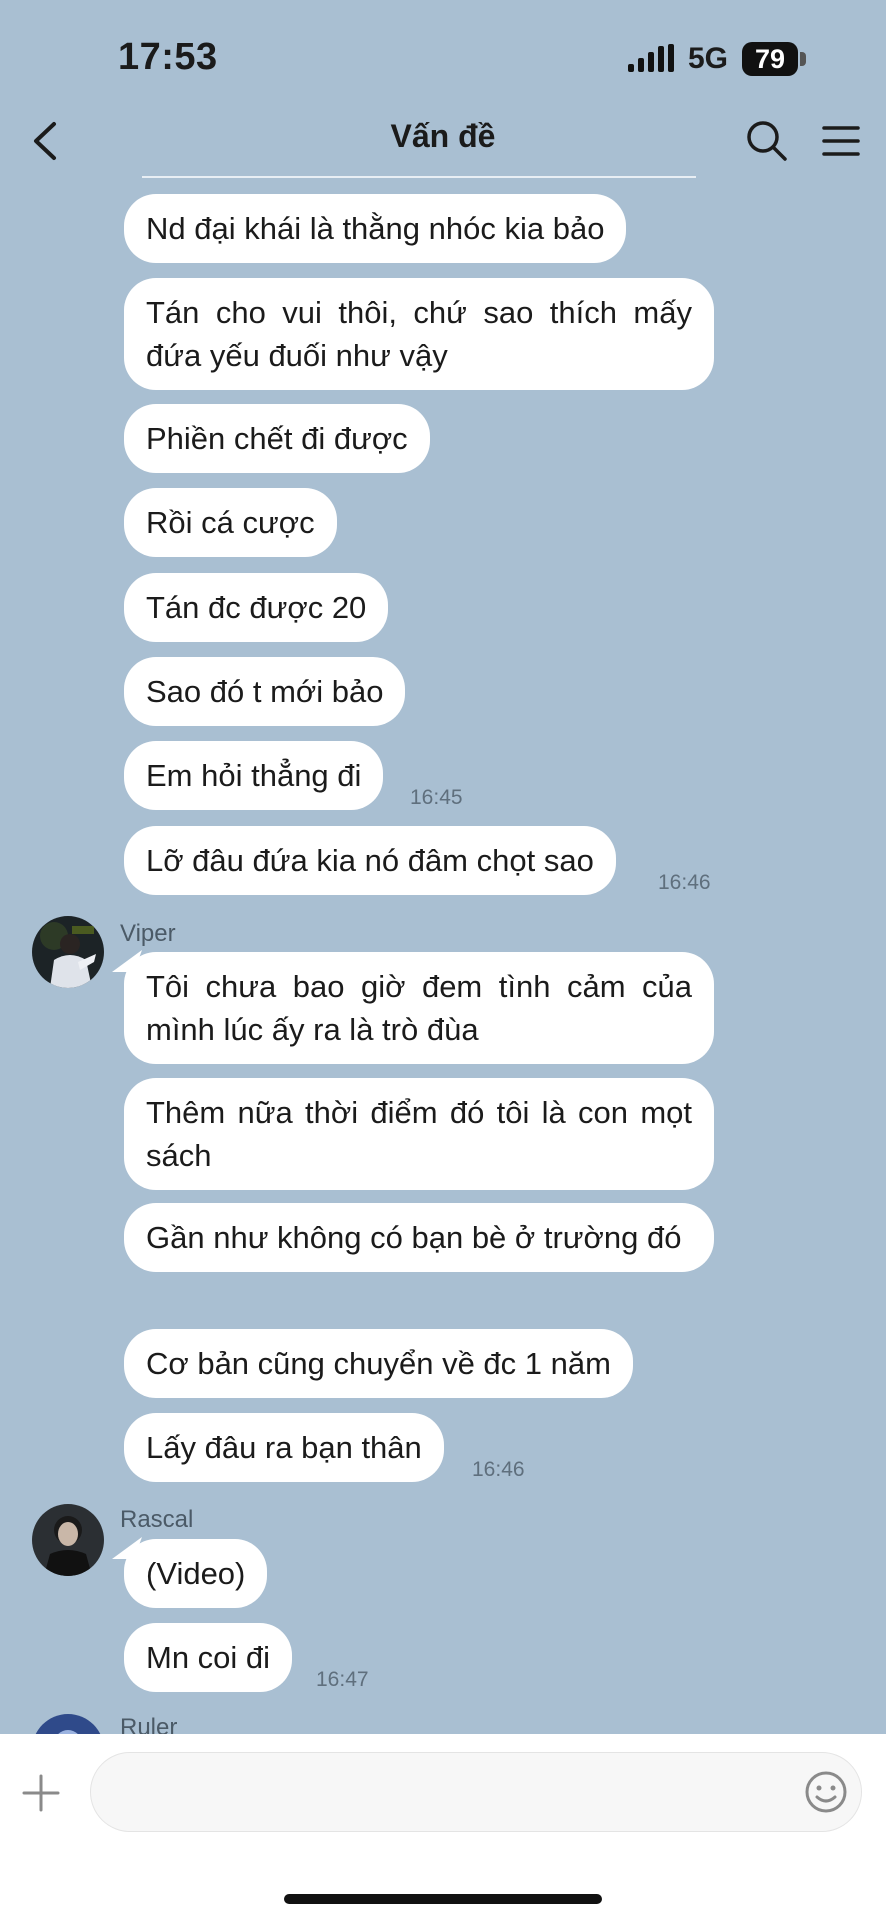 The width and height of the screenshot is (886, 1920). What do you see at coordinates (826, 1792) in the screenshot?
I see `emoji-icon` at bounding box center [826, 1792].